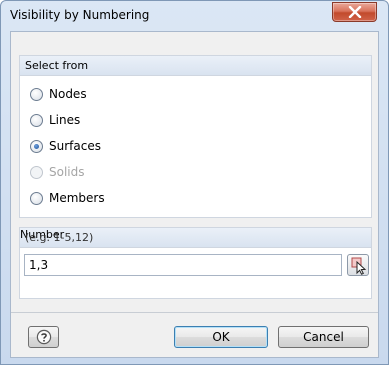  What do you see at coordinates (36, 198) in the screenshot?
I see `radio-members` at bounding box center [36, 198].